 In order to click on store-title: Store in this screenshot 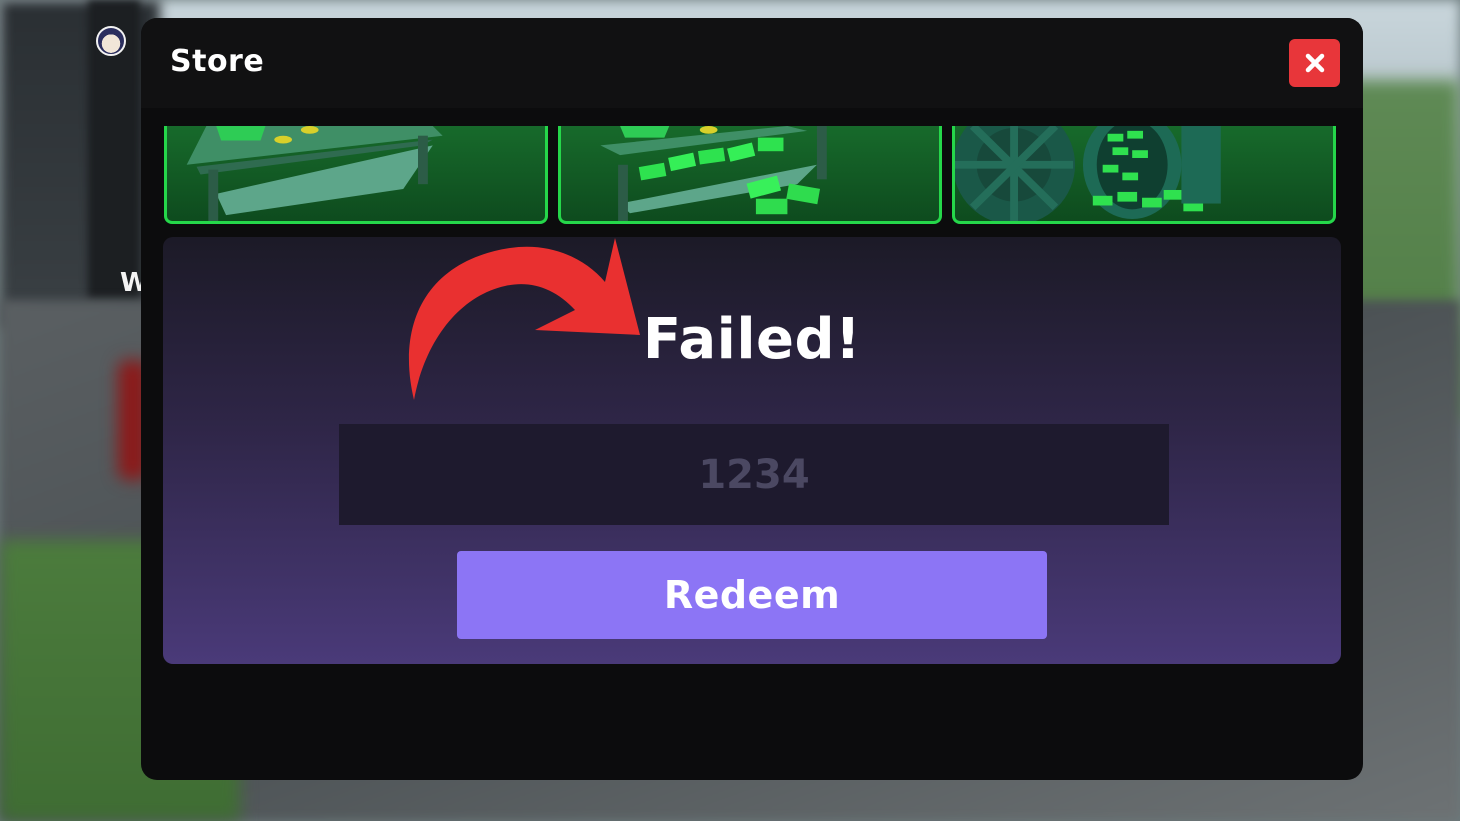, I will do `click(217, 61)`.